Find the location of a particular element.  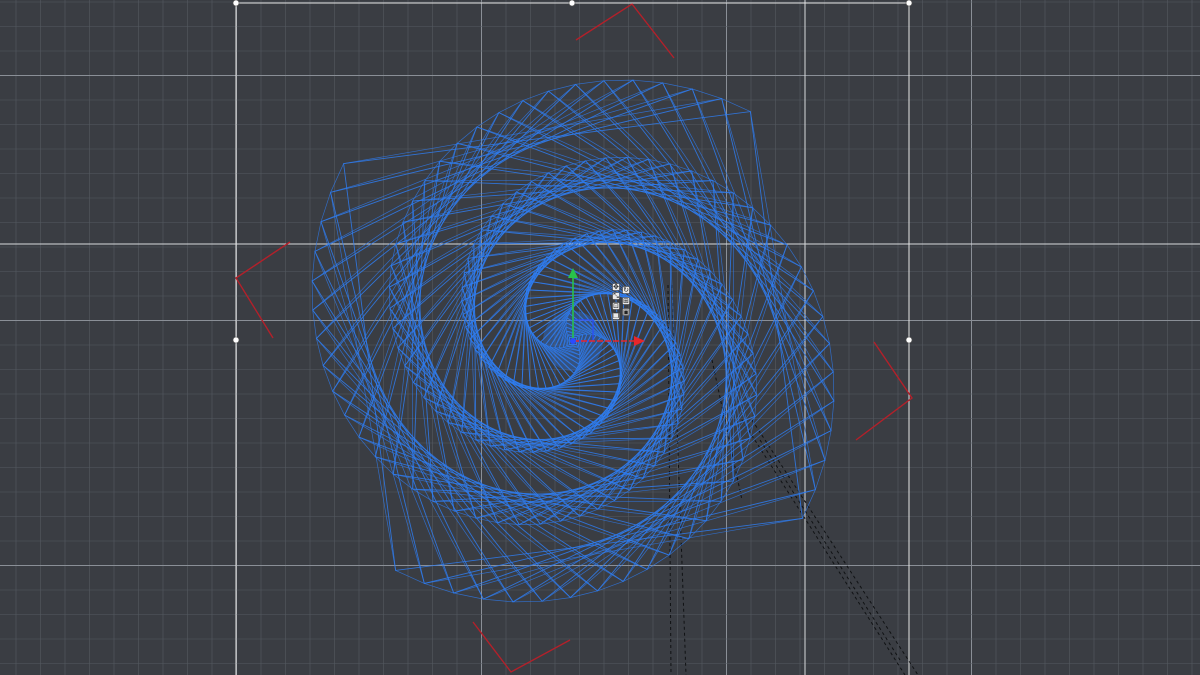

copy-tool-button: ❐ is located at coordinates (616, 316).